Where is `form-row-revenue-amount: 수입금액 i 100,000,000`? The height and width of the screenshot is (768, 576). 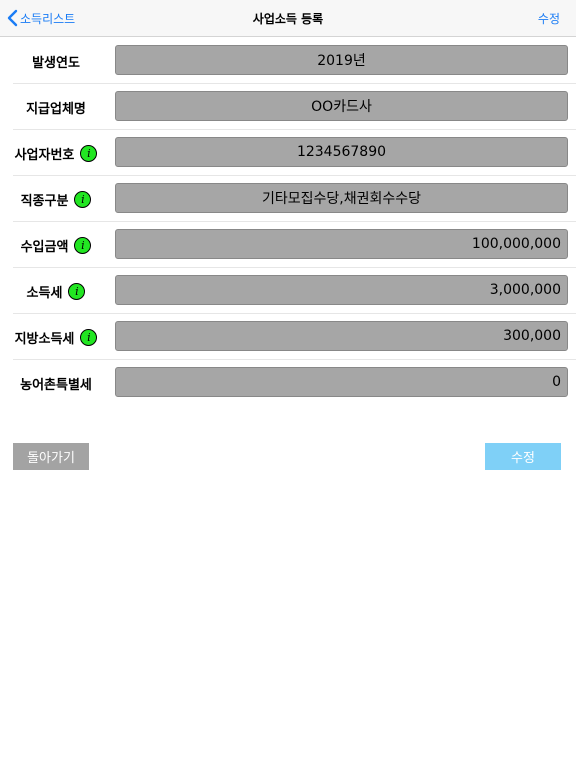 form-row-revenue-amount: 수입금액 i 100,000,000 is located at coordinates (288, 245).